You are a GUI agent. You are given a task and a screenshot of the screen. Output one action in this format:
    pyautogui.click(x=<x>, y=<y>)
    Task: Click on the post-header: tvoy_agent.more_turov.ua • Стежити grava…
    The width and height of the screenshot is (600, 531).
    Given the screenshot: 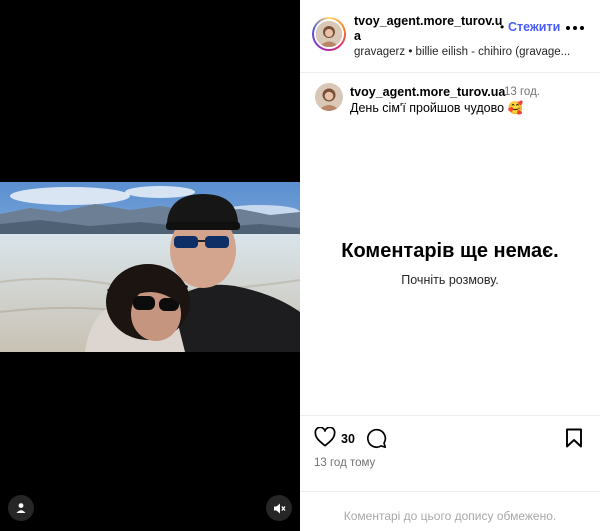 What is the action you would take?
    pyautogui.click(x=450, y=36)
    